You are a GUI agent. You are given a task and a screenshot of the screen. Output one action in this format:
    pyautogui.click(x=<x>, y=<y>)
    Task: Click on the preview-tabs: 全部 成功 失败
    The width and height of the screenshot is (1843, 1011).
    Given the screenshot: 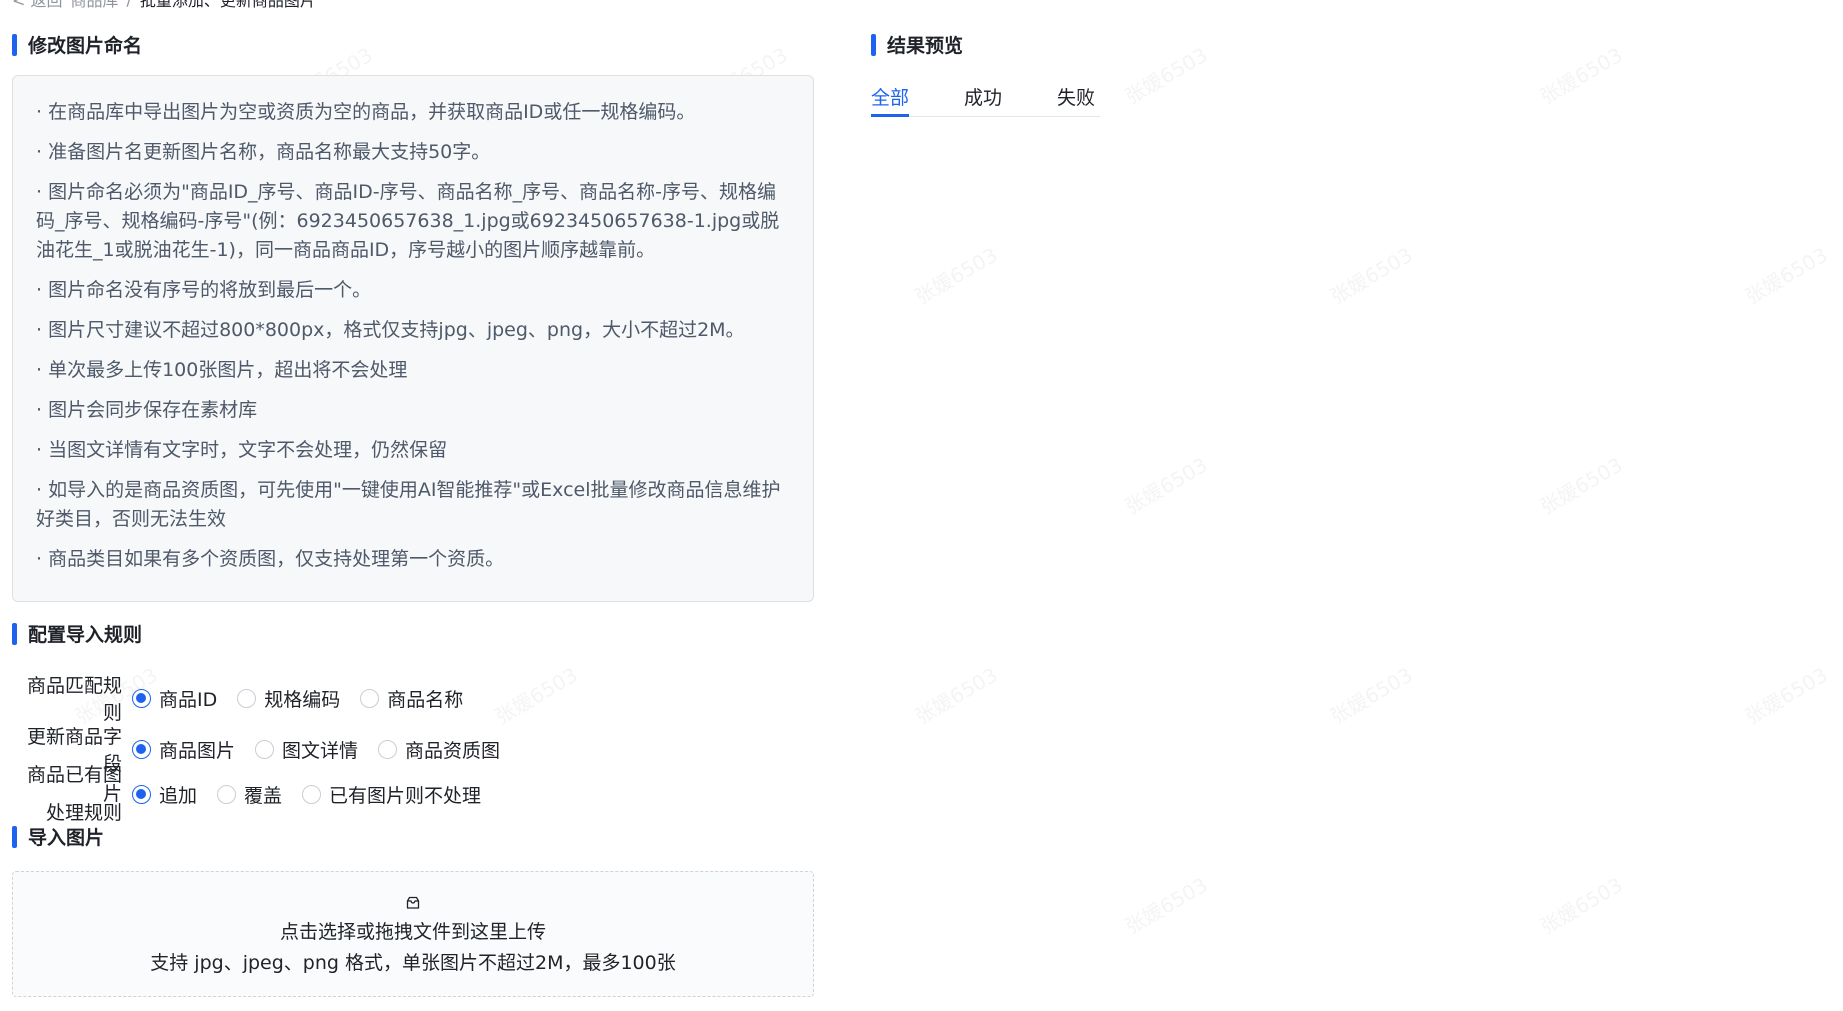 What is the action you would take?
    pyautogui.click(x=1010, y=100)
    